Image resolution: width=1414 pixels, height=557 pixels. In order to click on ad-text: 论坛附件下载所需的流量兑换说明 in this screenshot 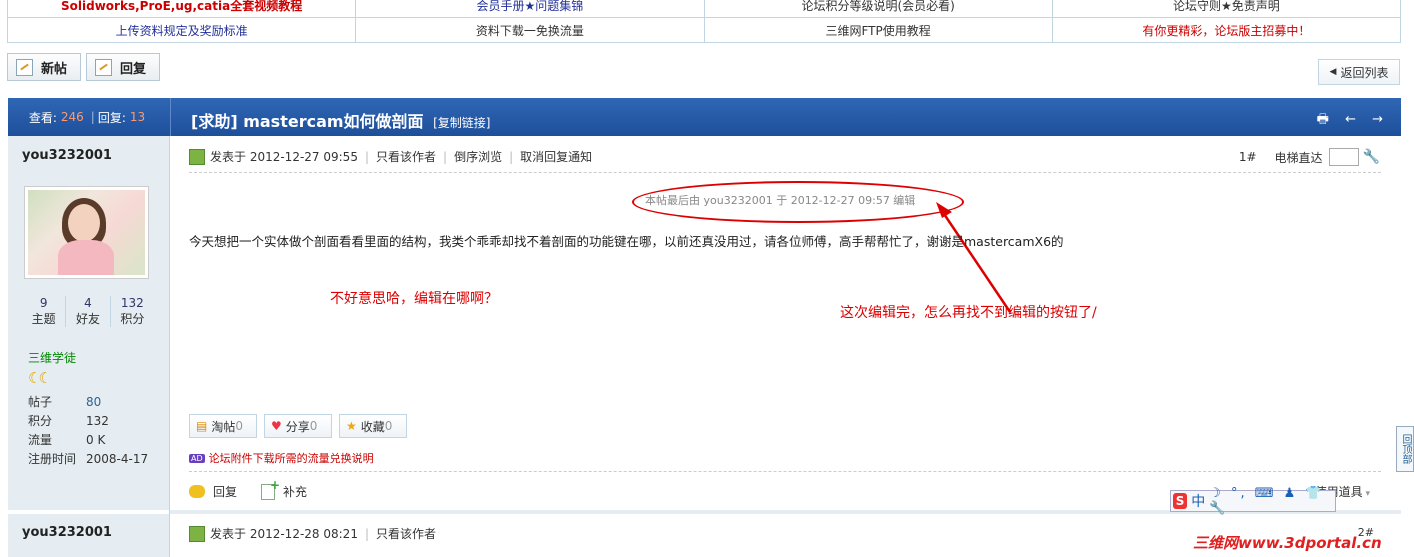, I will do `click(291, 458)`.